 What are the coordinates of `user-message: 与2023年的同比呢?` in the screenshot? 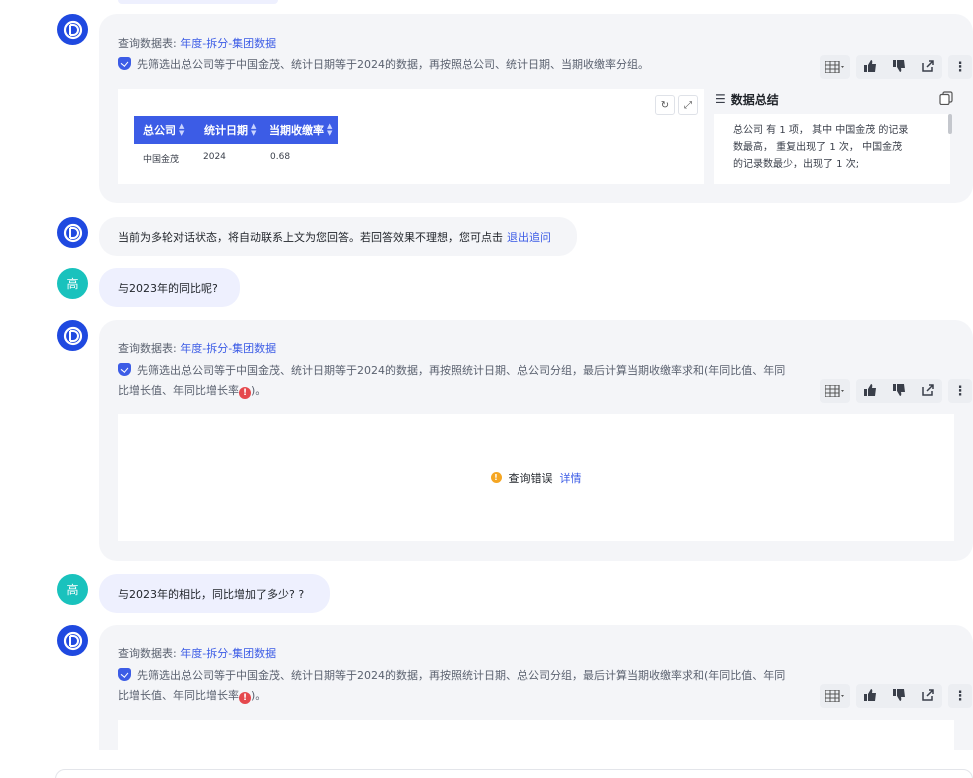 It's located at (169, 287).